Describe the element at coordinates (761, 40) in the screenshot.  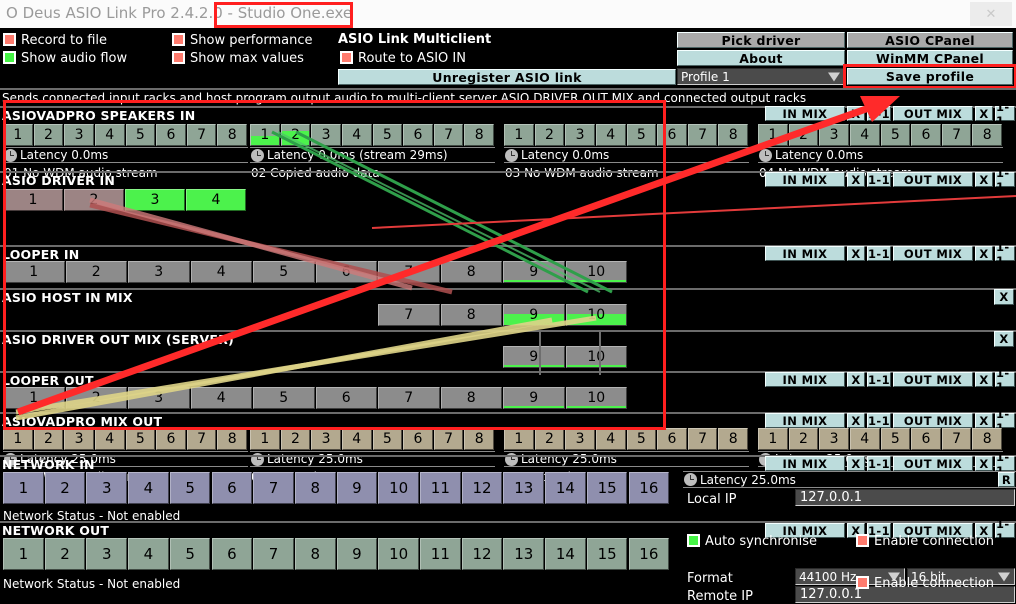
I see `pick-driver-button: Pick driver` at that location.